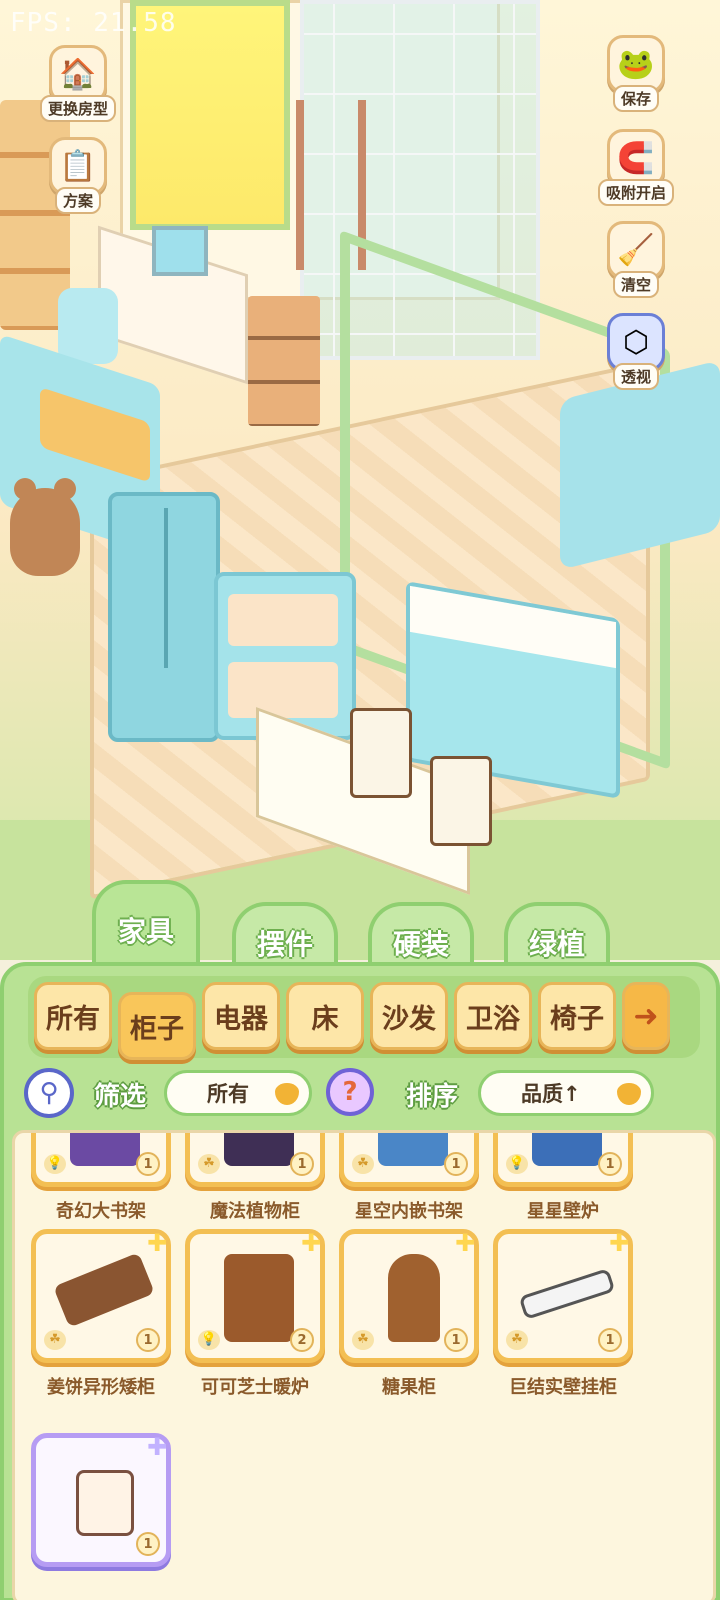 The image size is (720, 1600). I want to click on subtab-appliances: 电器, so click(241, 1016).